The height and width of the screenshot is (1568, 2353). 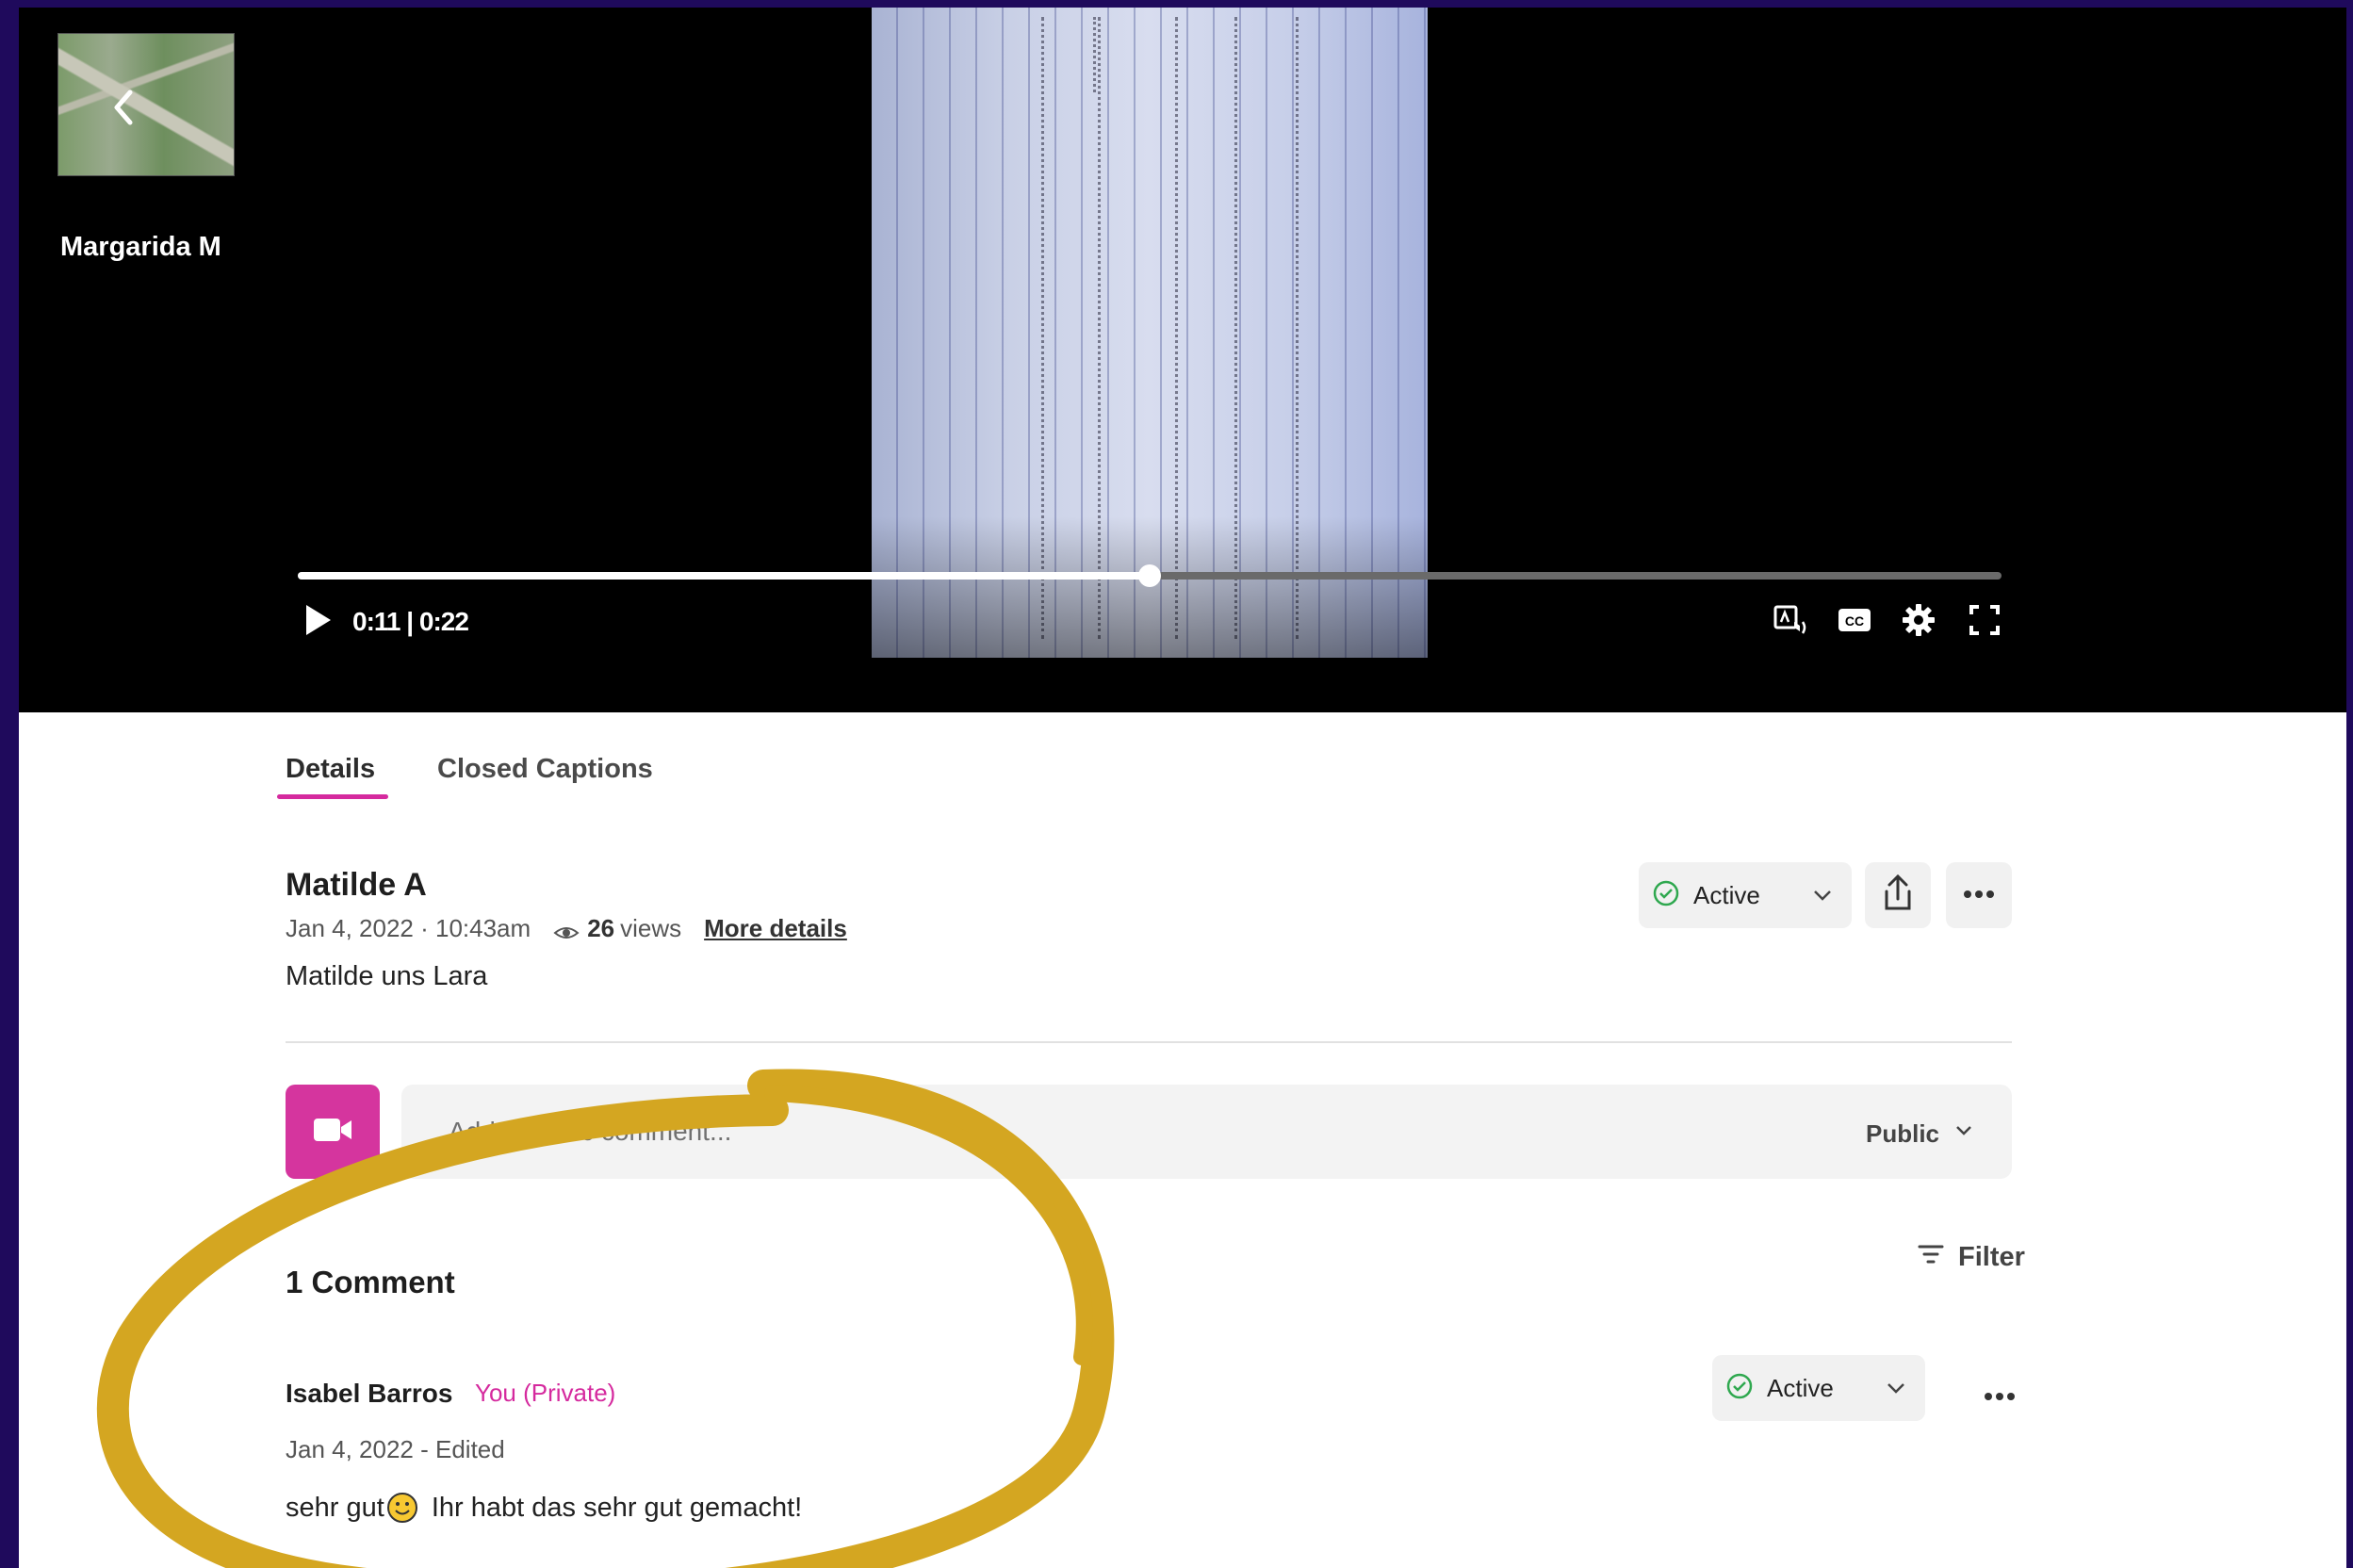 What do you see at coordinates (1150, 333) in the screenshot?
I see `video-frame` at bounding box center [1150, 333].